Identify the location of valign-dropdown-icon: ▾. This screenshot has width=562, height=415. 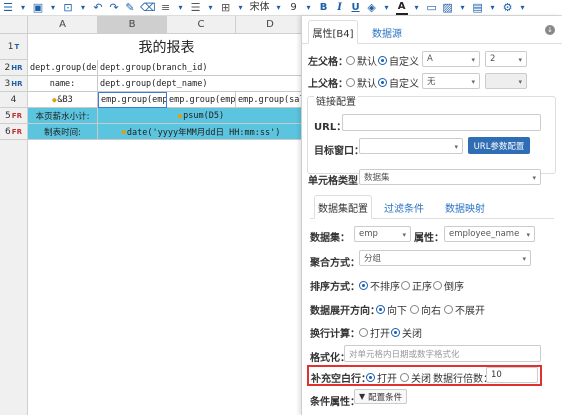
(211, 8).